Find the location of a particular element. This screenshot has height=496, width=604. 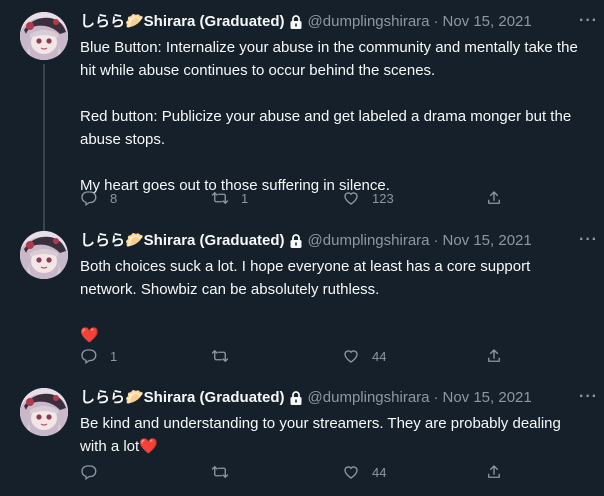

reply-count: 1 is located at coordinates (114, 356).